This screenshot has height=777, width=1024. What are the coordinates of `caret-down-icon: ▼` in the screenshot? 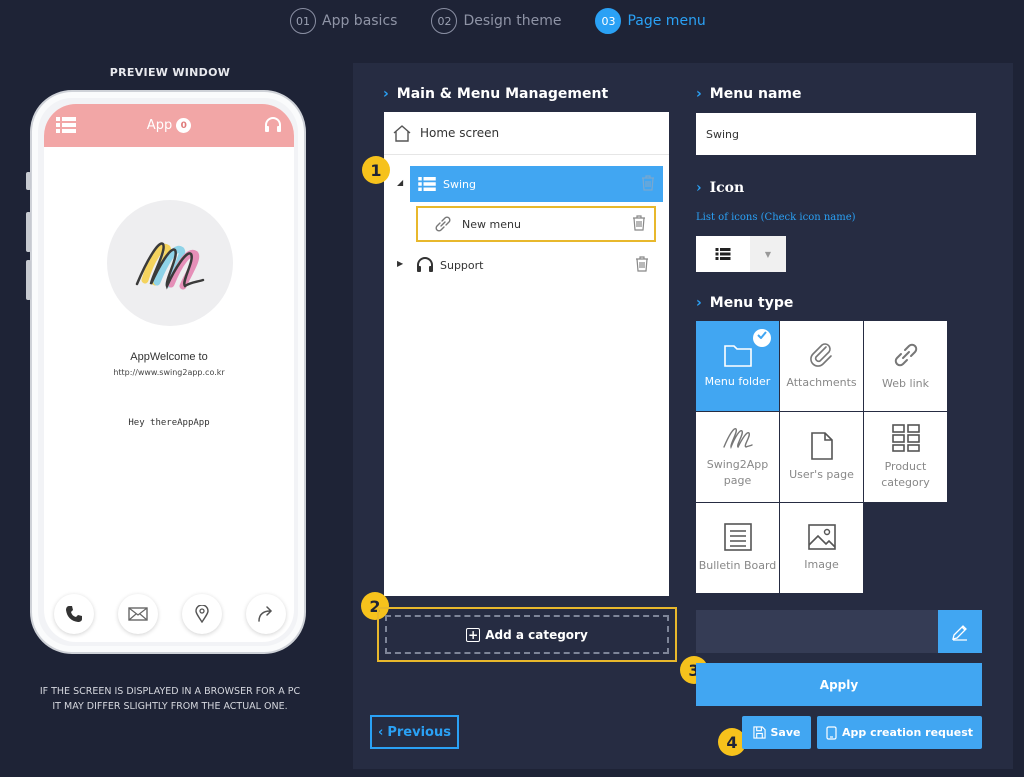 It's located at (768, 254).